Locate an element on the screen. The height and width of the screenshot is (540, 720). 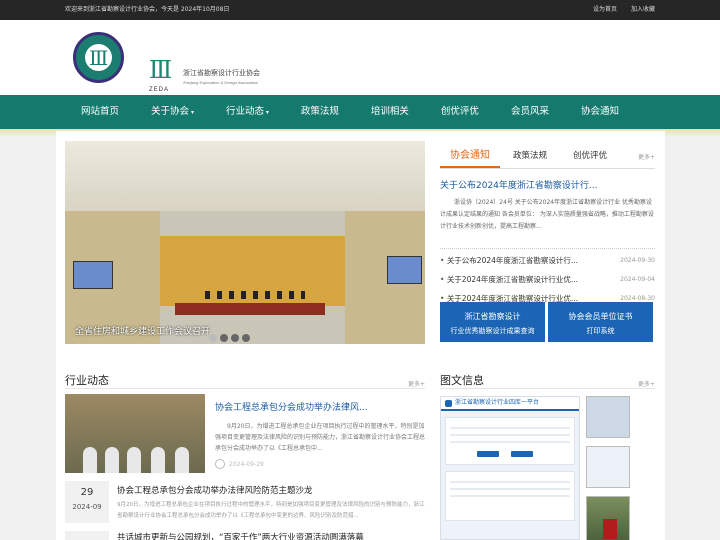
pictures-header: 图文信息 更多+ is located at coordinates (547, 379).